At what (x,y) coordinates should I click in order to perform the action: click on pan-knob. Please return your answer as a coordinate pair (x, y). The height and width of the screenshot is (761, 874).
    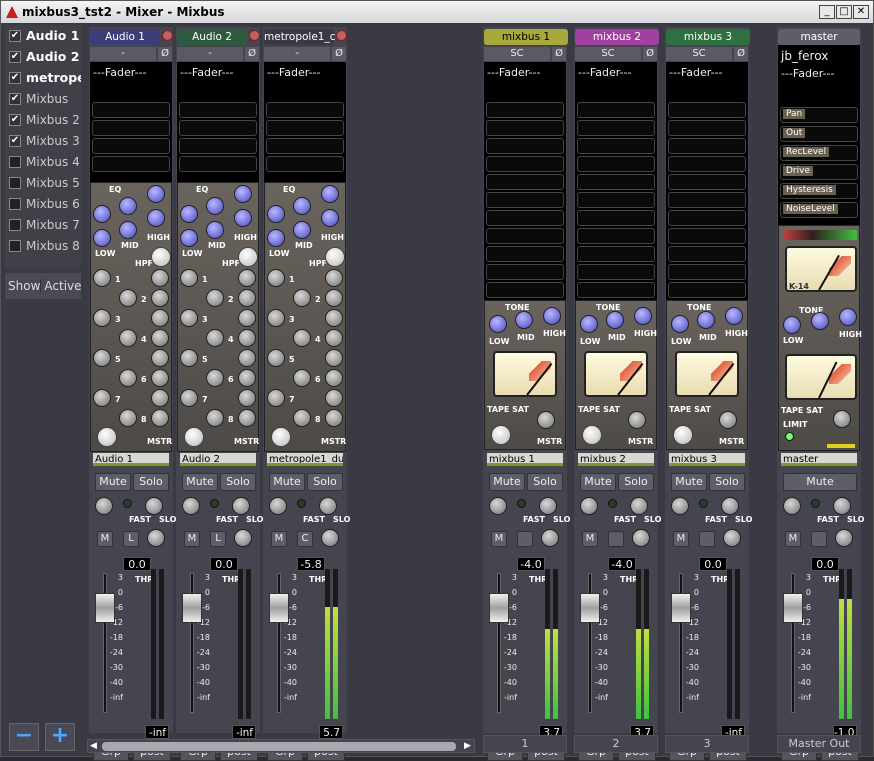
    Looking at the image, I should click on (107, 437).